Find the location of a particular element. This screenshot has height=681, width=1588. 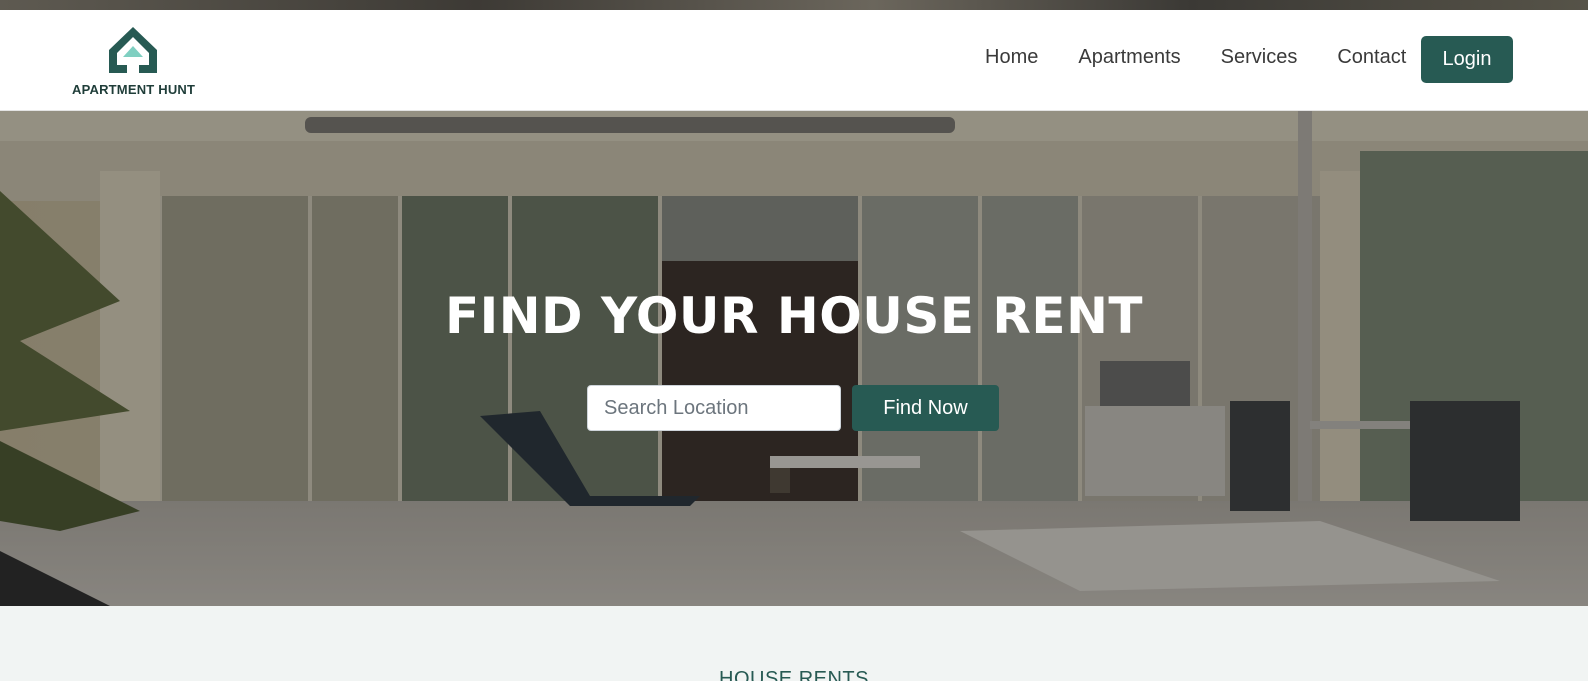

nav-apartments-link: Apartments is located at coordinates (1129, 57).